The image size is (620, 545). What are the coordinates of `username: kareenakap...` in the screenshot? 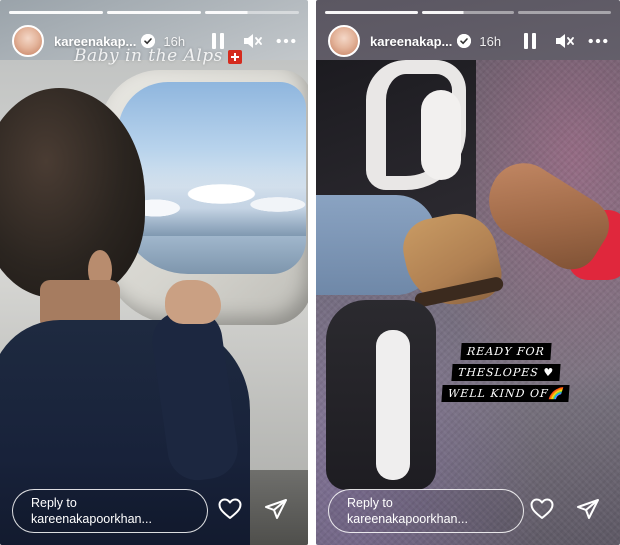 It's located at (411, 41).